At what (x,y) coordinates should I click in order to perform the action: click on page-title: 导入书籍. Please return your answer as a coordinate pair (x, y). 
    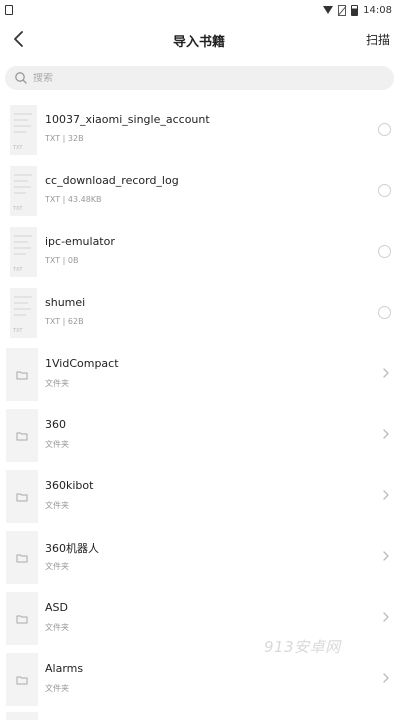
    Looking at the image, I should click on (198, 42).